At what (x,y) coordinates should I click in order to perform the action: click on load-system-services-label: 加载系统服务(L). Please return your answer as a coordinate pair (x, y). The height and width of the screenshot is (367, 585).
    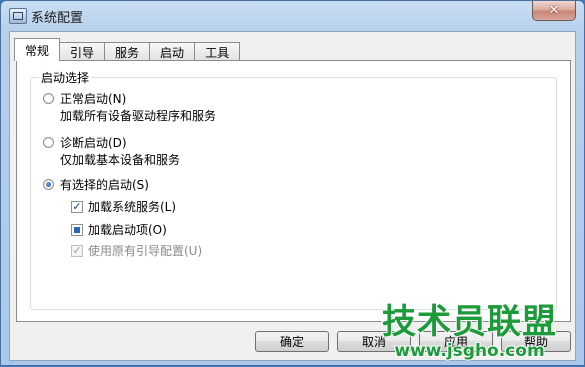
    Looking at the image, I should click on (132, 207).